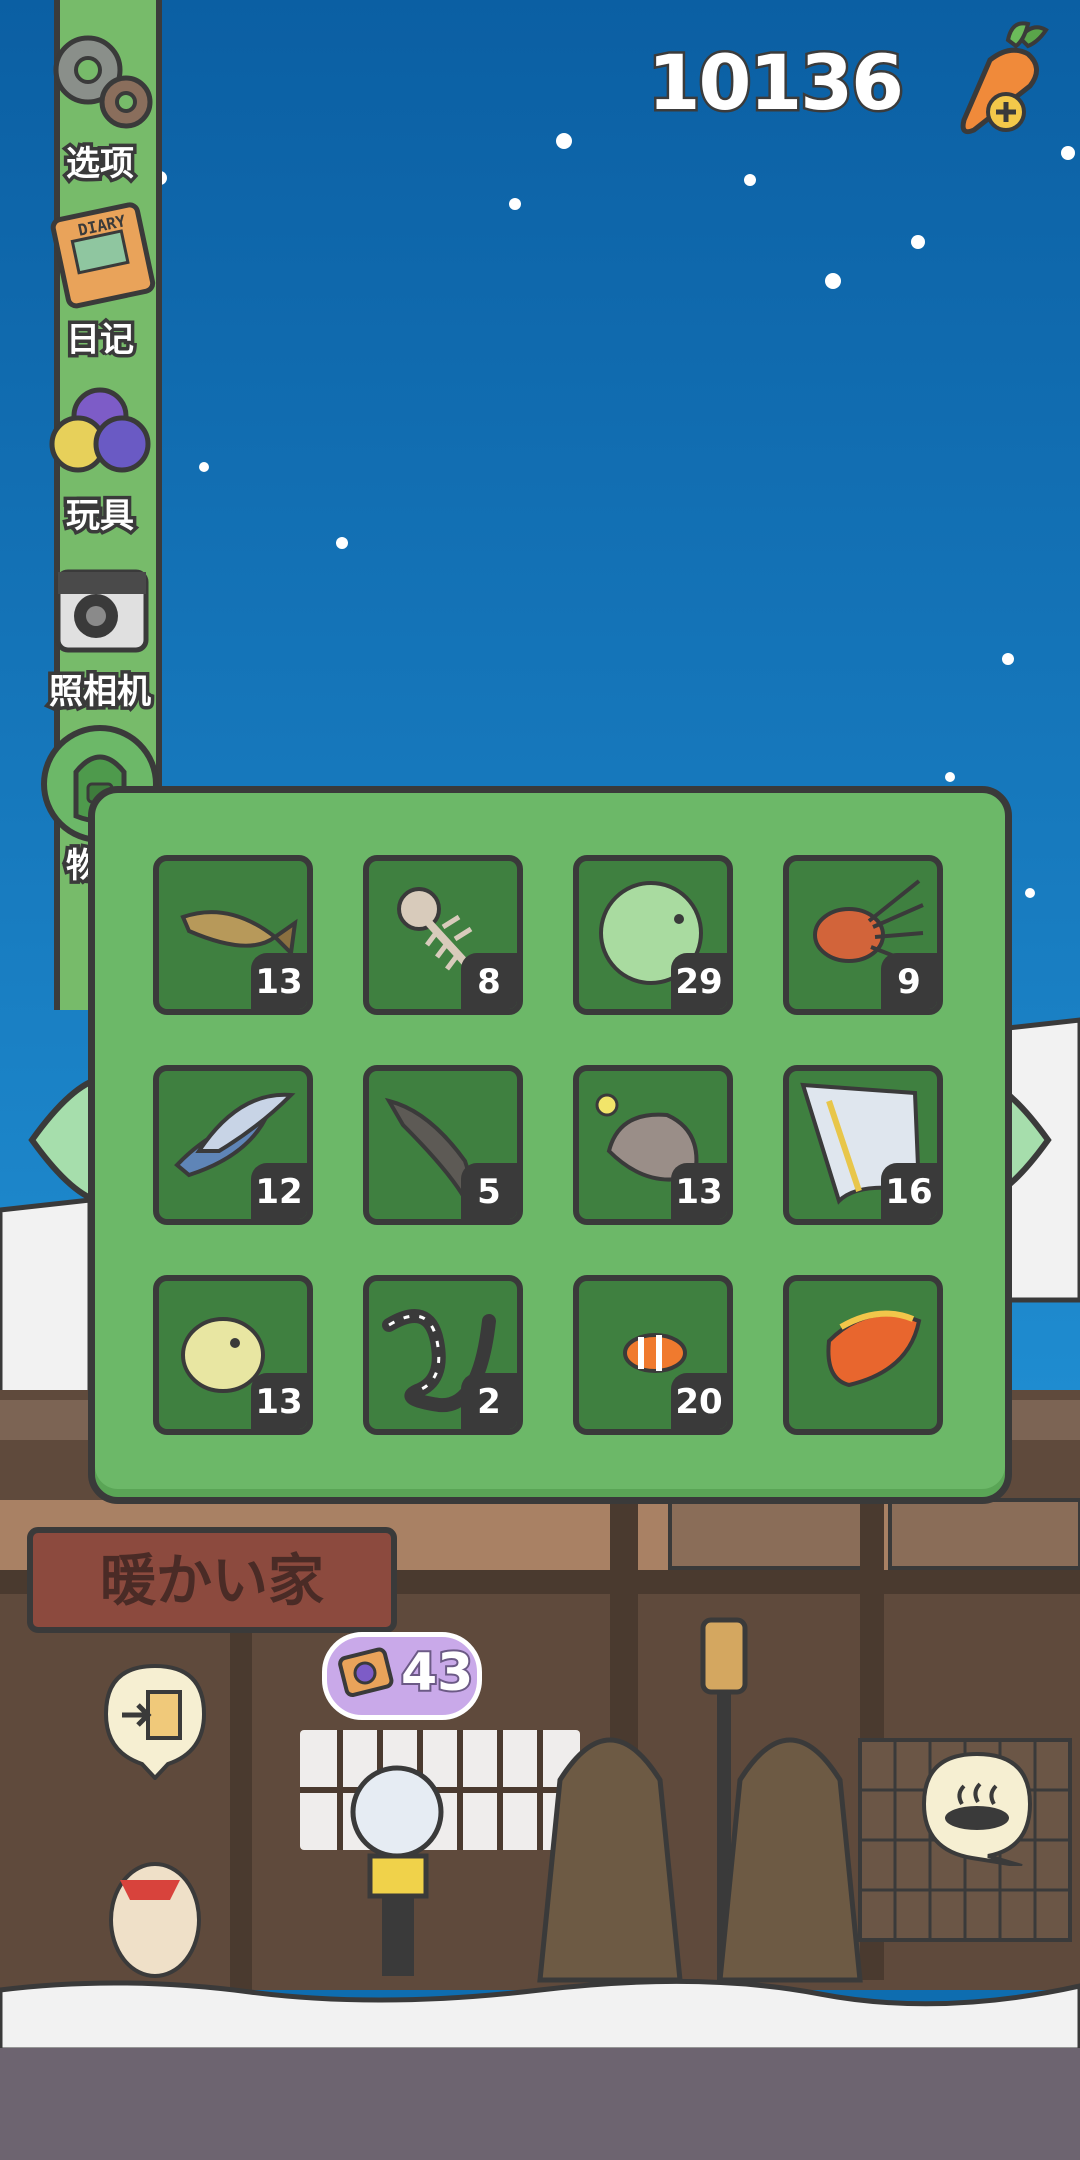 Image resolution: width=1080 pixels, height=2160 pixels. I want to click on sidebar-item-toys: 玩具, so click(100, 456).